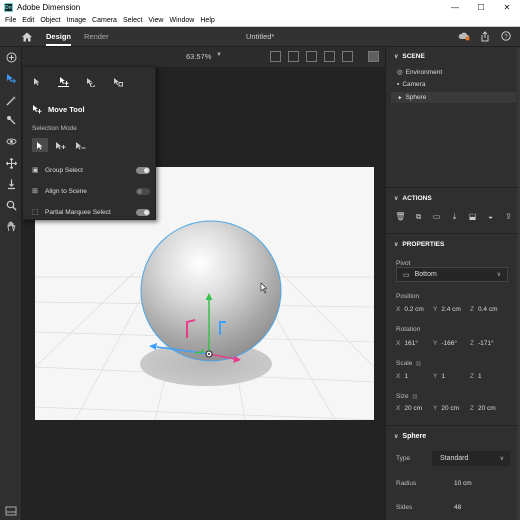 This screenshot has width=520, height=520. Describe the element at coordinates (476, 507) in the screenshot. I see `sides-field: 48` at that location.